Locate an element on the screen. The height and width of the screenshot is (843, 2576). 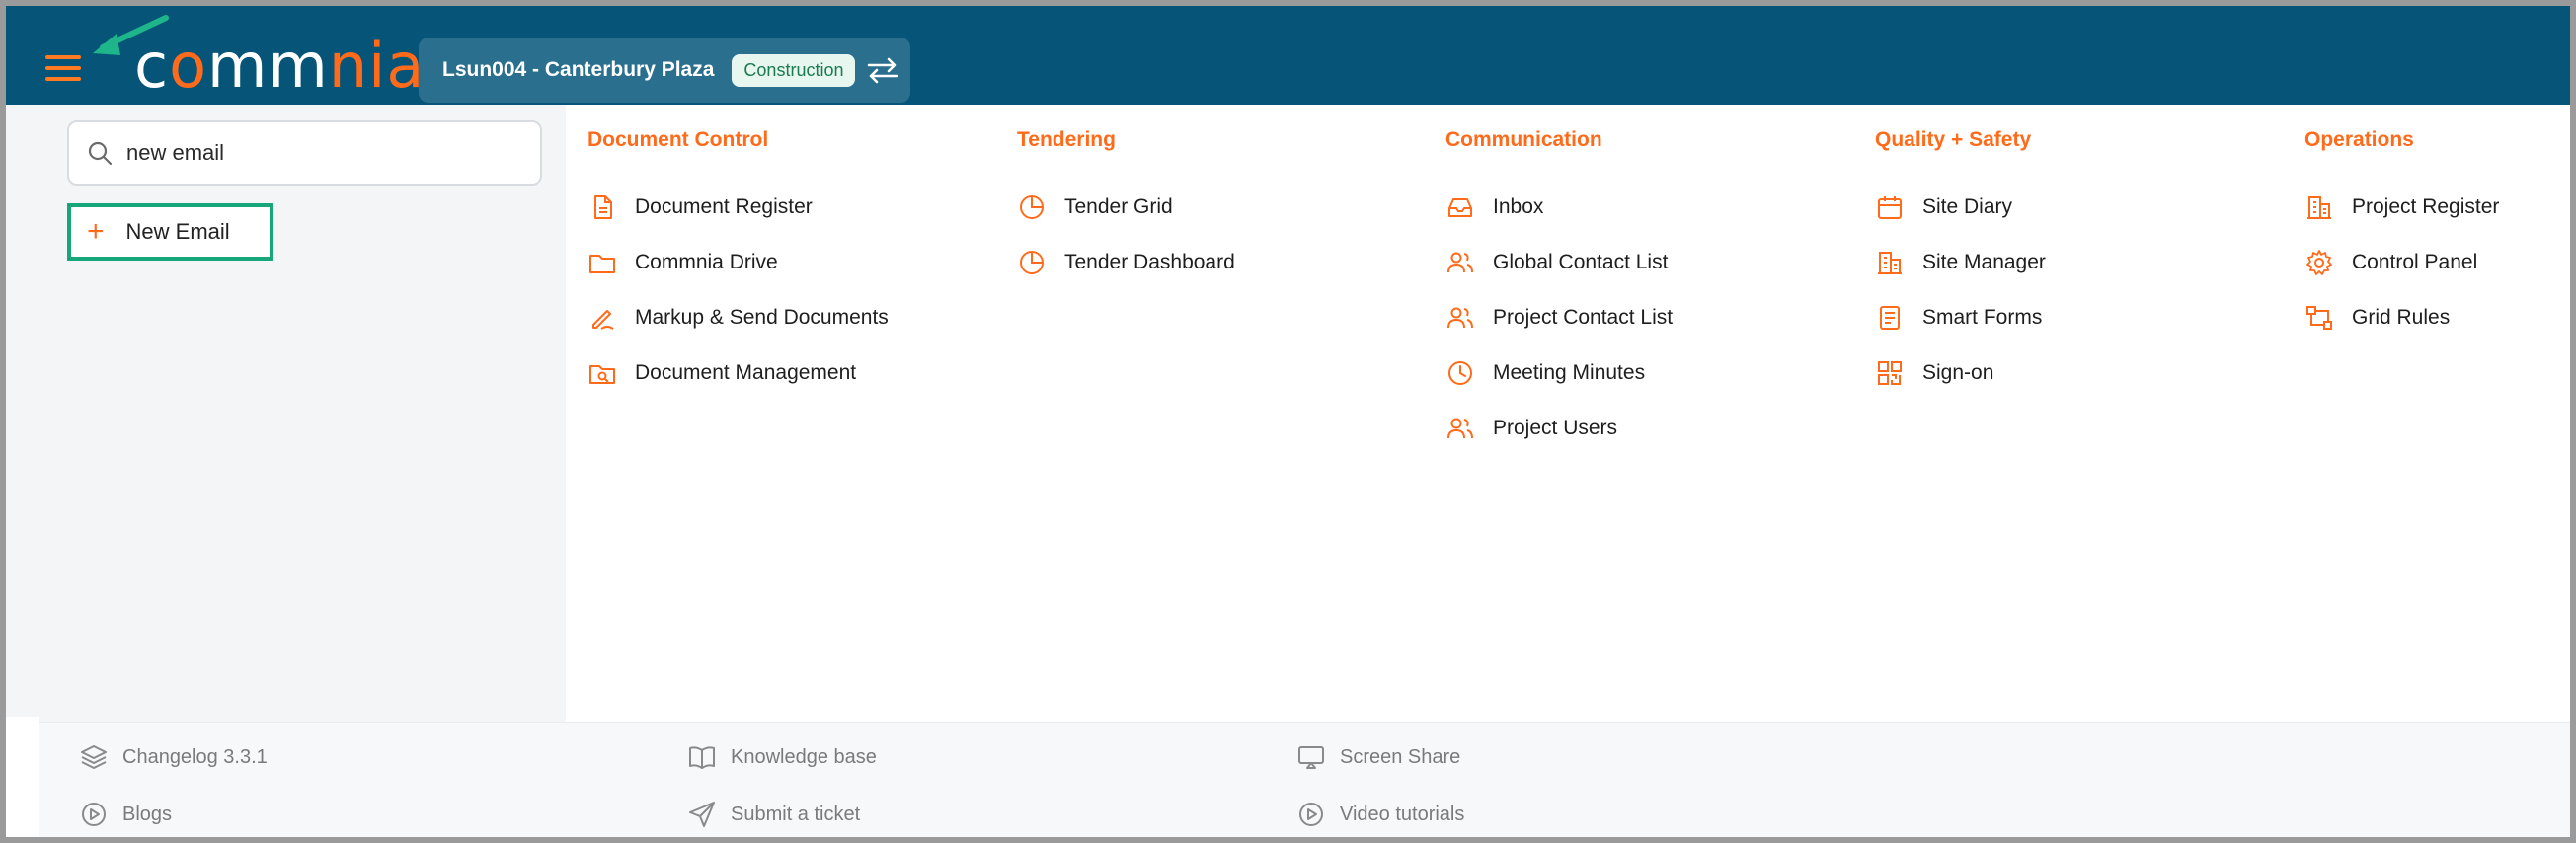
search-input is located at coordinates (314, 153).